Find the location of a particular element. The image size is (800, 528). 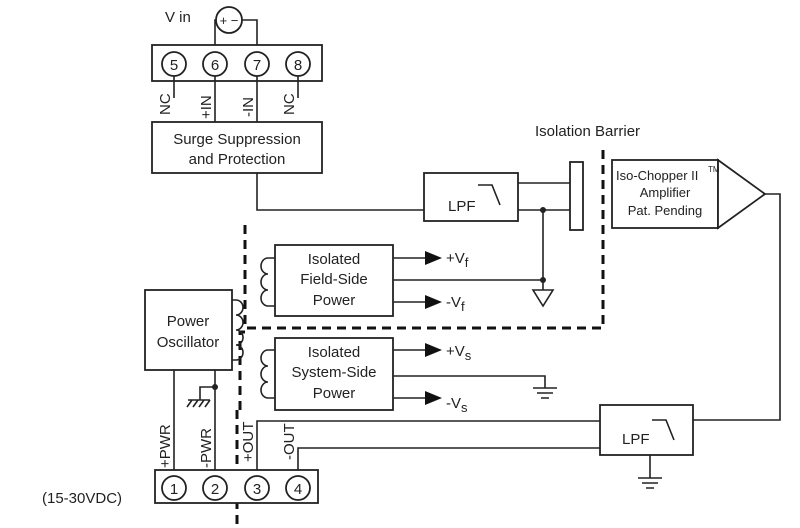

terminal-label-plus-out: +OUT is located at coordinates (248, 442).